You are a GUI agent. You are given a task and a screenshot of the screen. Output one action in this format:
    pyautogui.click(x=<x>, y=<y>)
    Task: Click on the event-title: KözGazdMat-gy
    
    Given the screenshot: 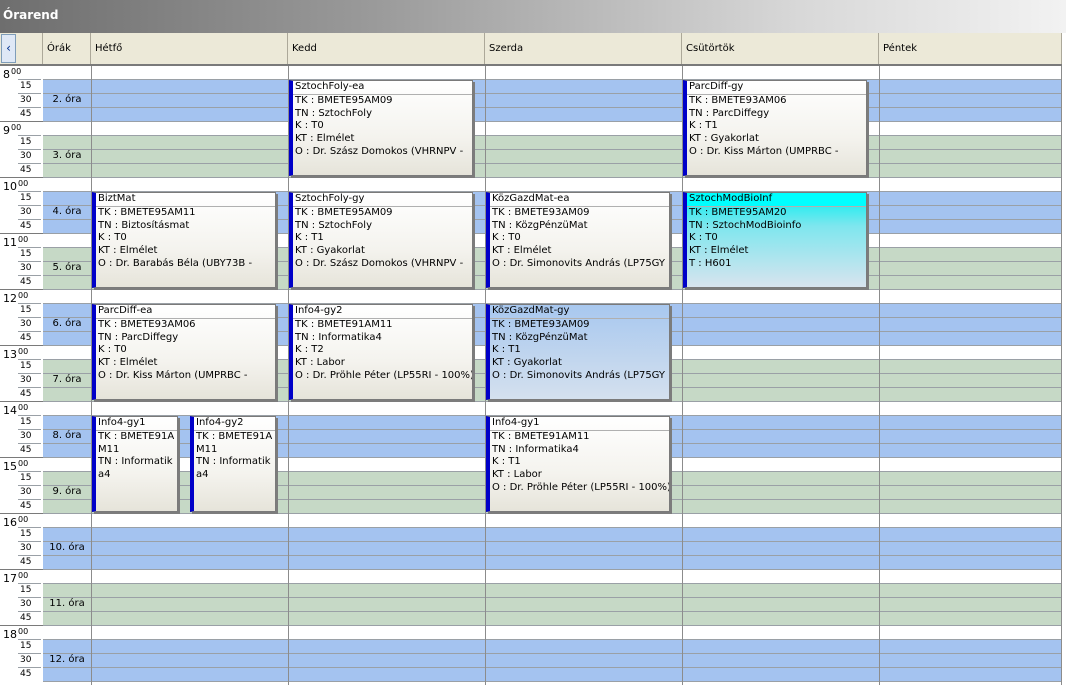 What is the action you would take?
    pyautogui.click(x=579, y=312)
    